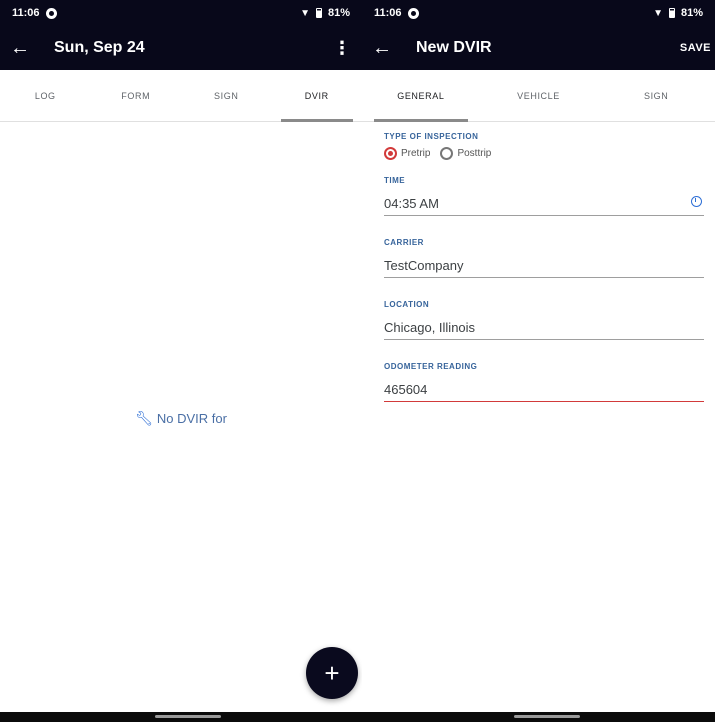 This screenshot has height=722, width=715. What do you see at coordinates (390, 153) in the screenshot?
I see `radio-checked-icon` at bounding box center [390, 153].